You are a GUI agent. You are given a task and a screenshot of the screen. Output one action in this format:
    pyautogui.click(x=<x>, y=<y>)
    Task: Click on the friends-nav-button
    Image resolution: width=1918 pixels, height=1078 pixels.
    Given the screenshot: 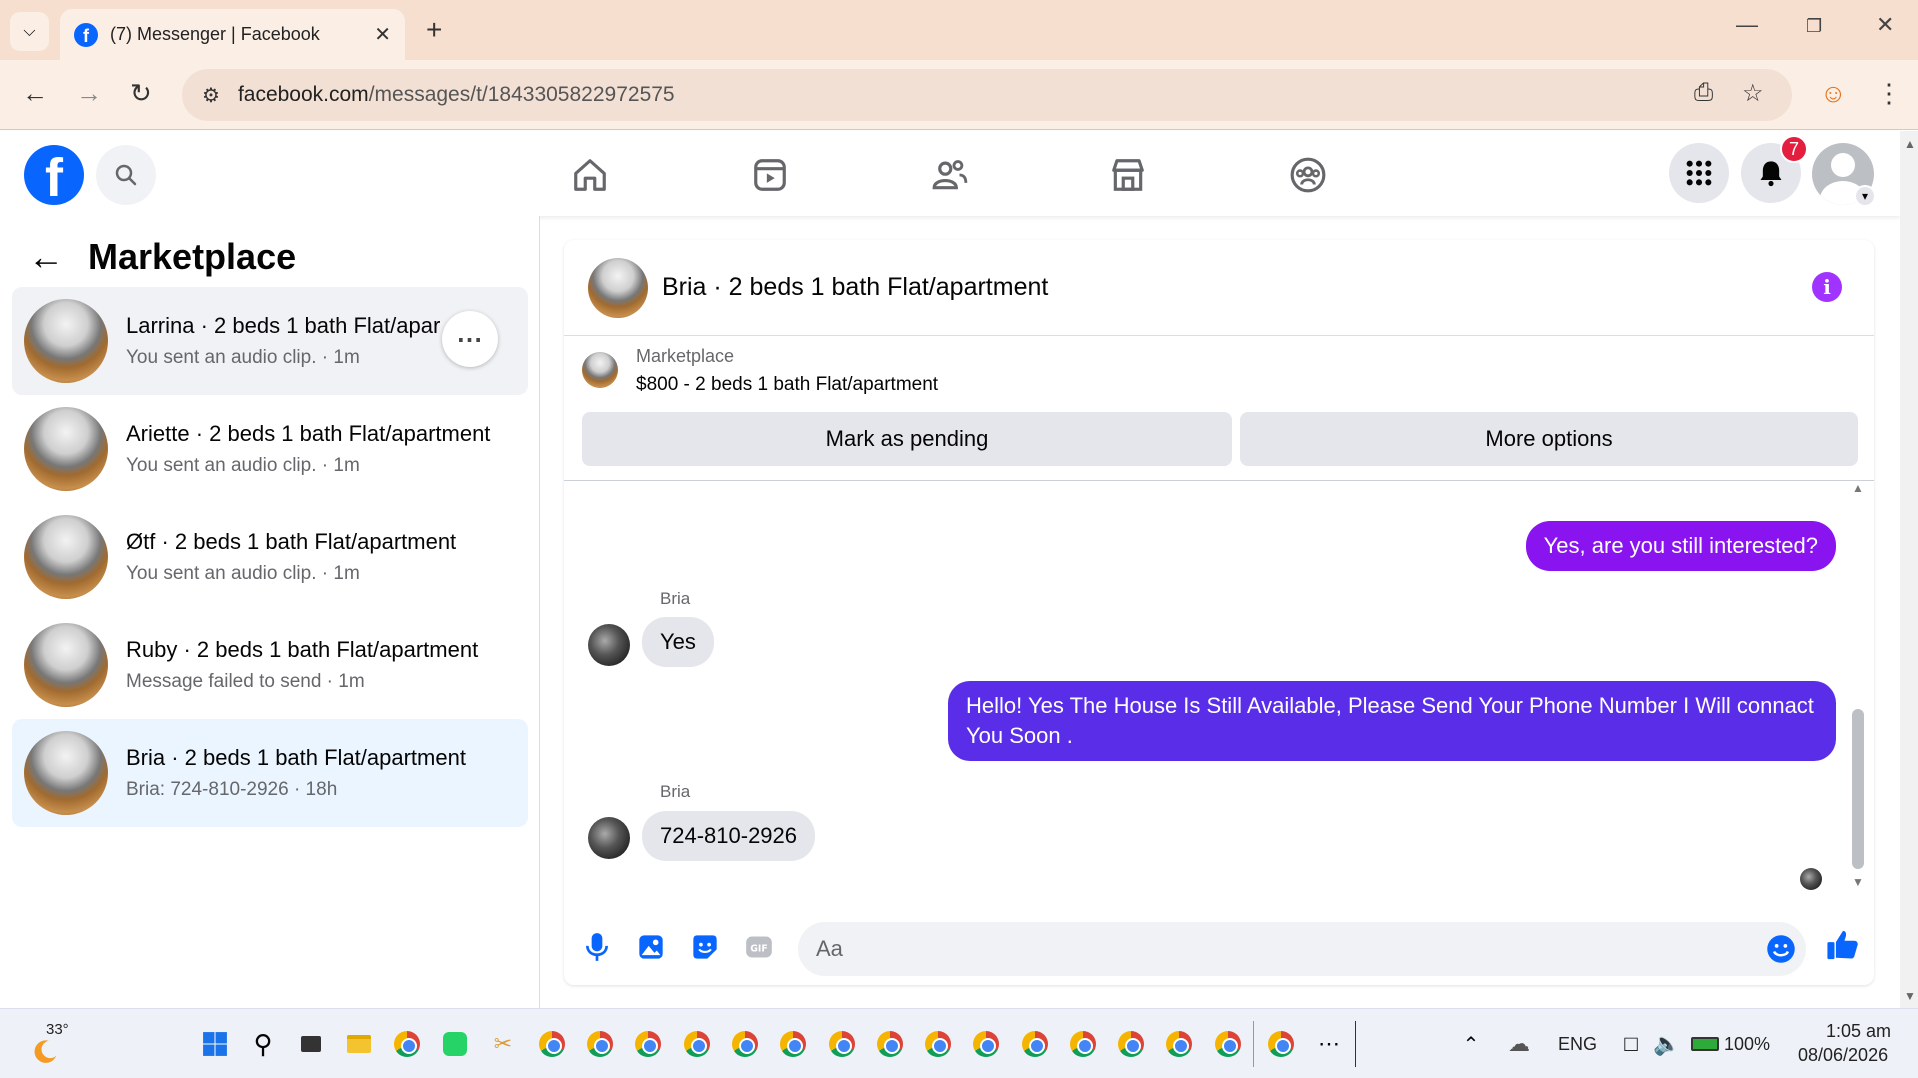 What is the action you would take?
    pyautogui.click(x=950, y=175)
    